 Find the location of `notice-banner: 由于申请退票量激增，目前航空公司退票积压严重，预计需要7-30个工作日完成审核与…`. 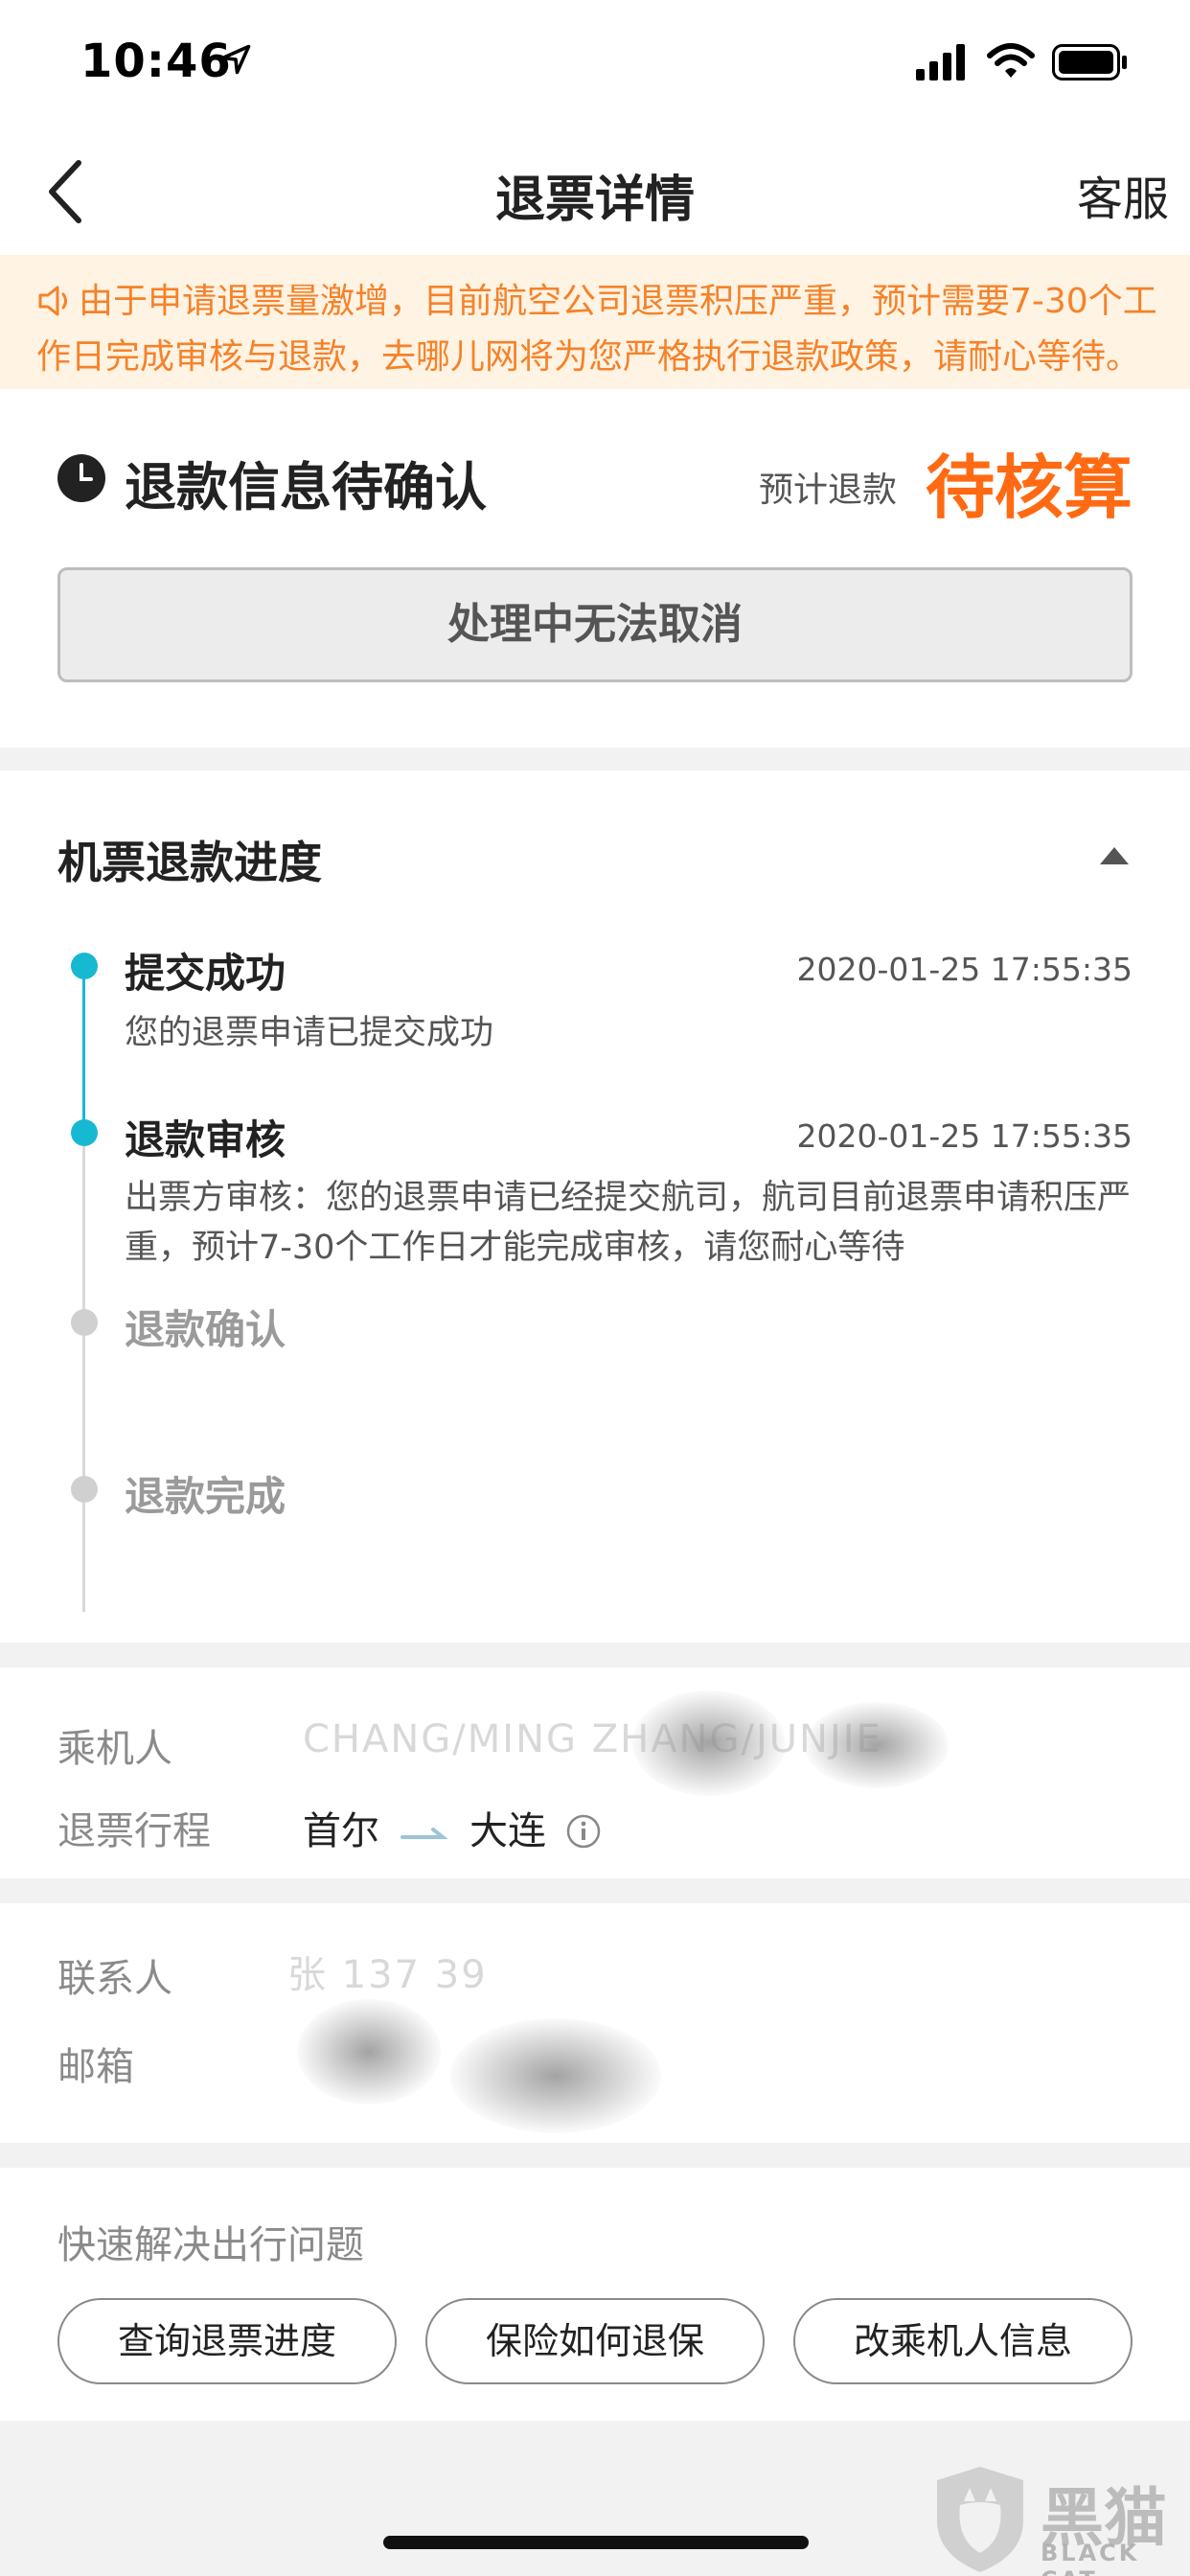

notice-banner: 由于申请退票量激增，目前航空公司退票积压严重，预计需要7-30个工作日完成审核与… is located at coordinates (595, 322).